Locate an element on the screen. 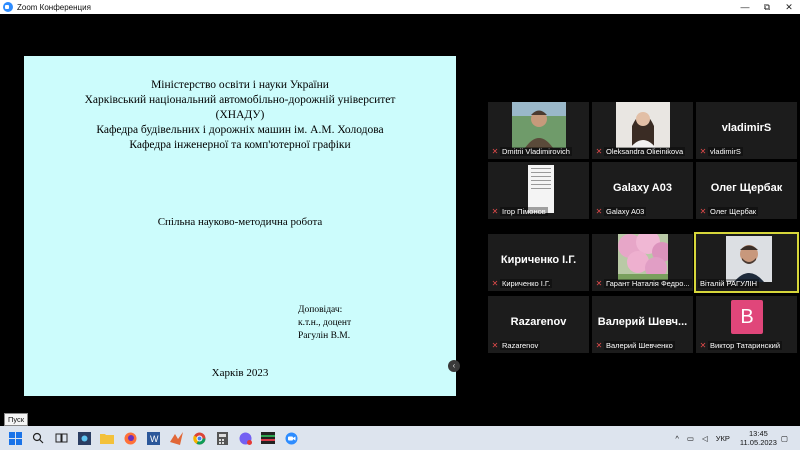 This screenshot has height=450, width=800. clock: 13:45 11.05.2023 is located at coordinates (758, 438).